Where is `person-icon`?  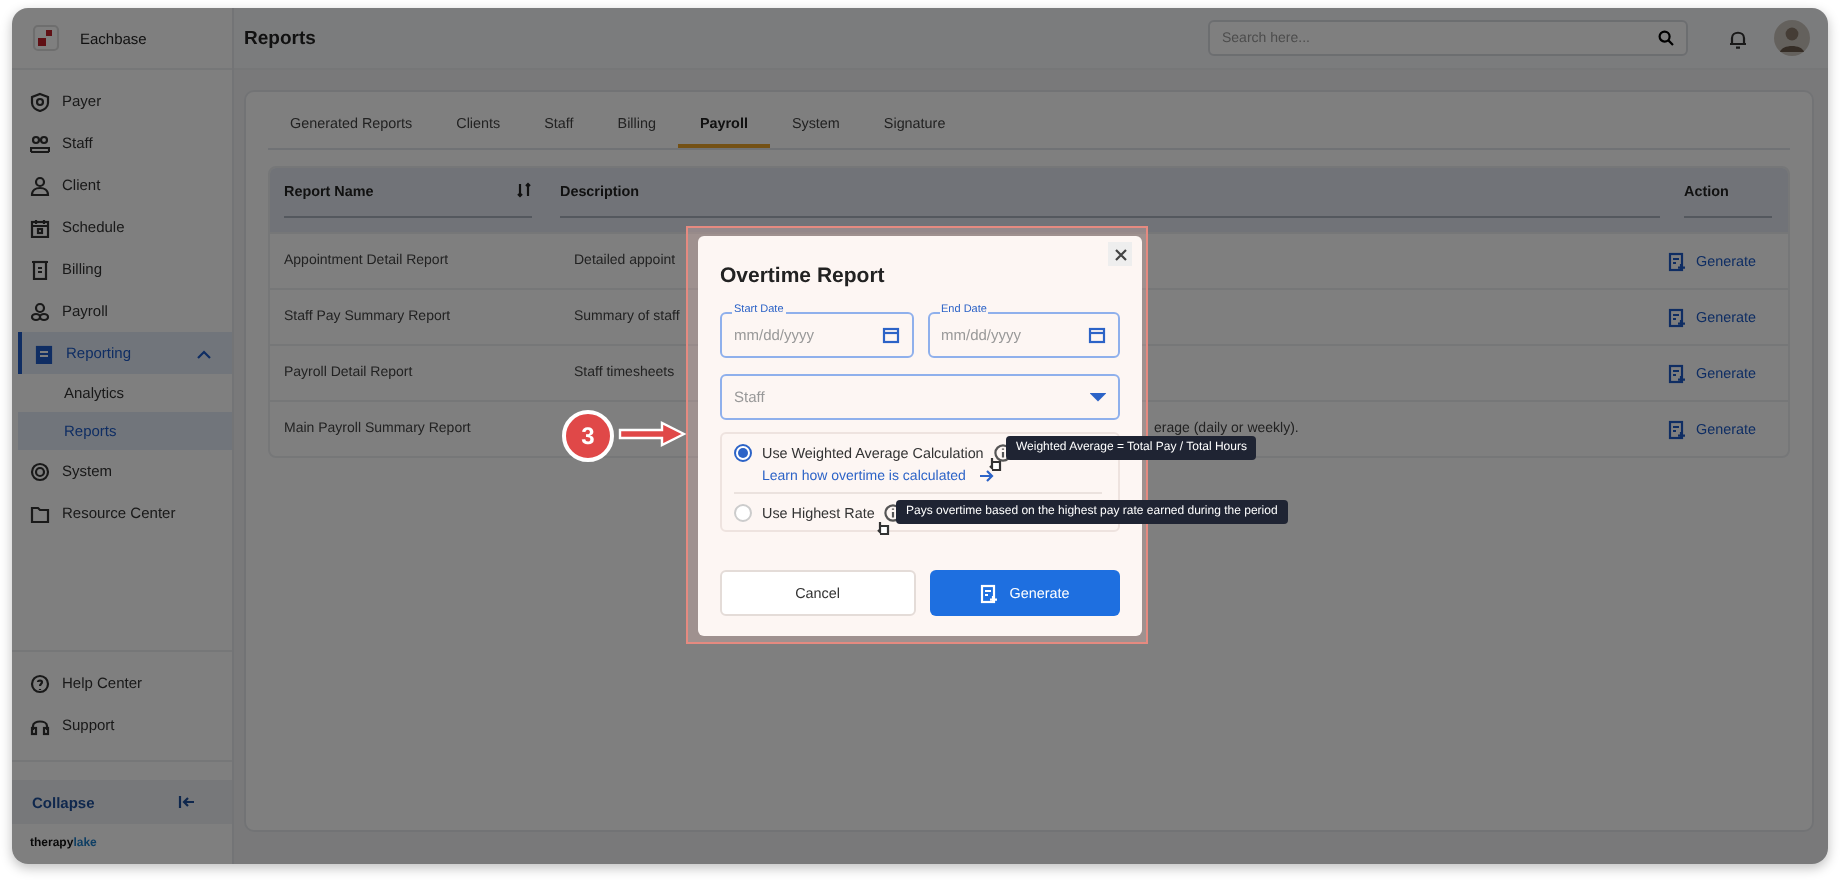 person-icon is located at coordinates (40, 185).